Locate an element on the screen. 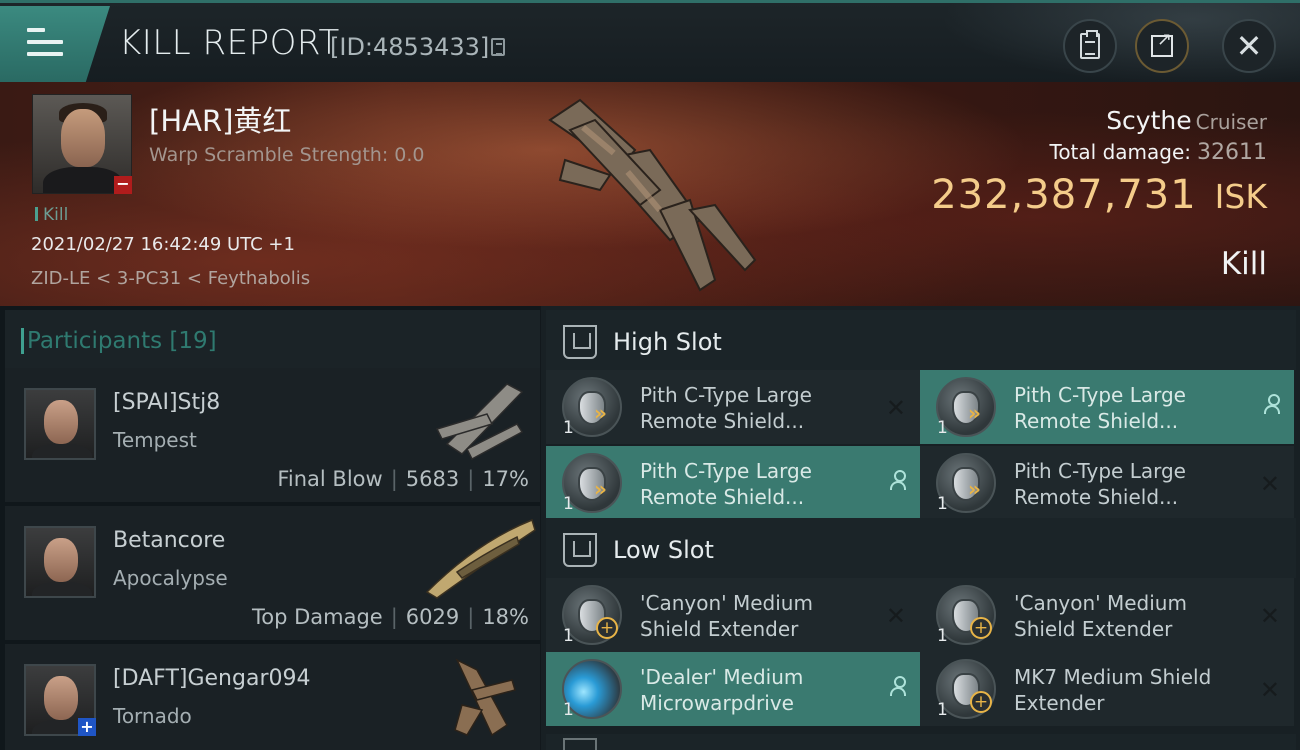 The height and width of the screenshot is (750, 1300). participants-label: Participants [19] is located at coordinates (119, 341).